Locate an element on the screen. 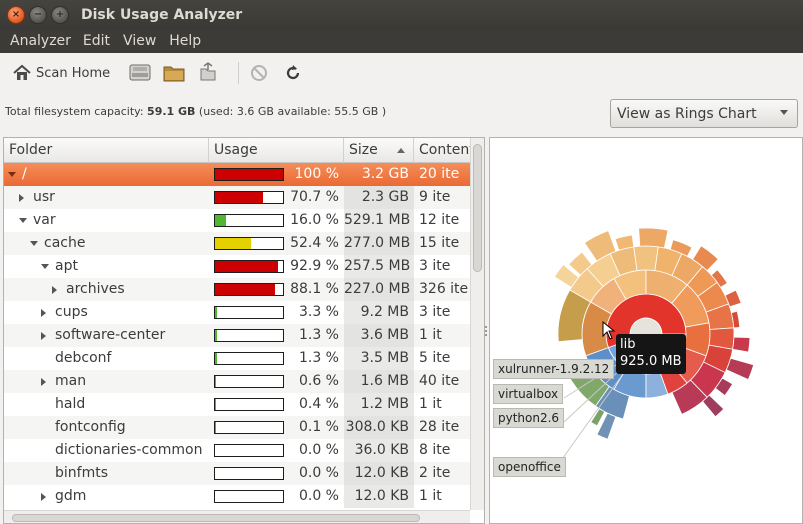  tree-row: man 0.6 % 1.6 MB 40 ite is located at coordinates (237, 381).